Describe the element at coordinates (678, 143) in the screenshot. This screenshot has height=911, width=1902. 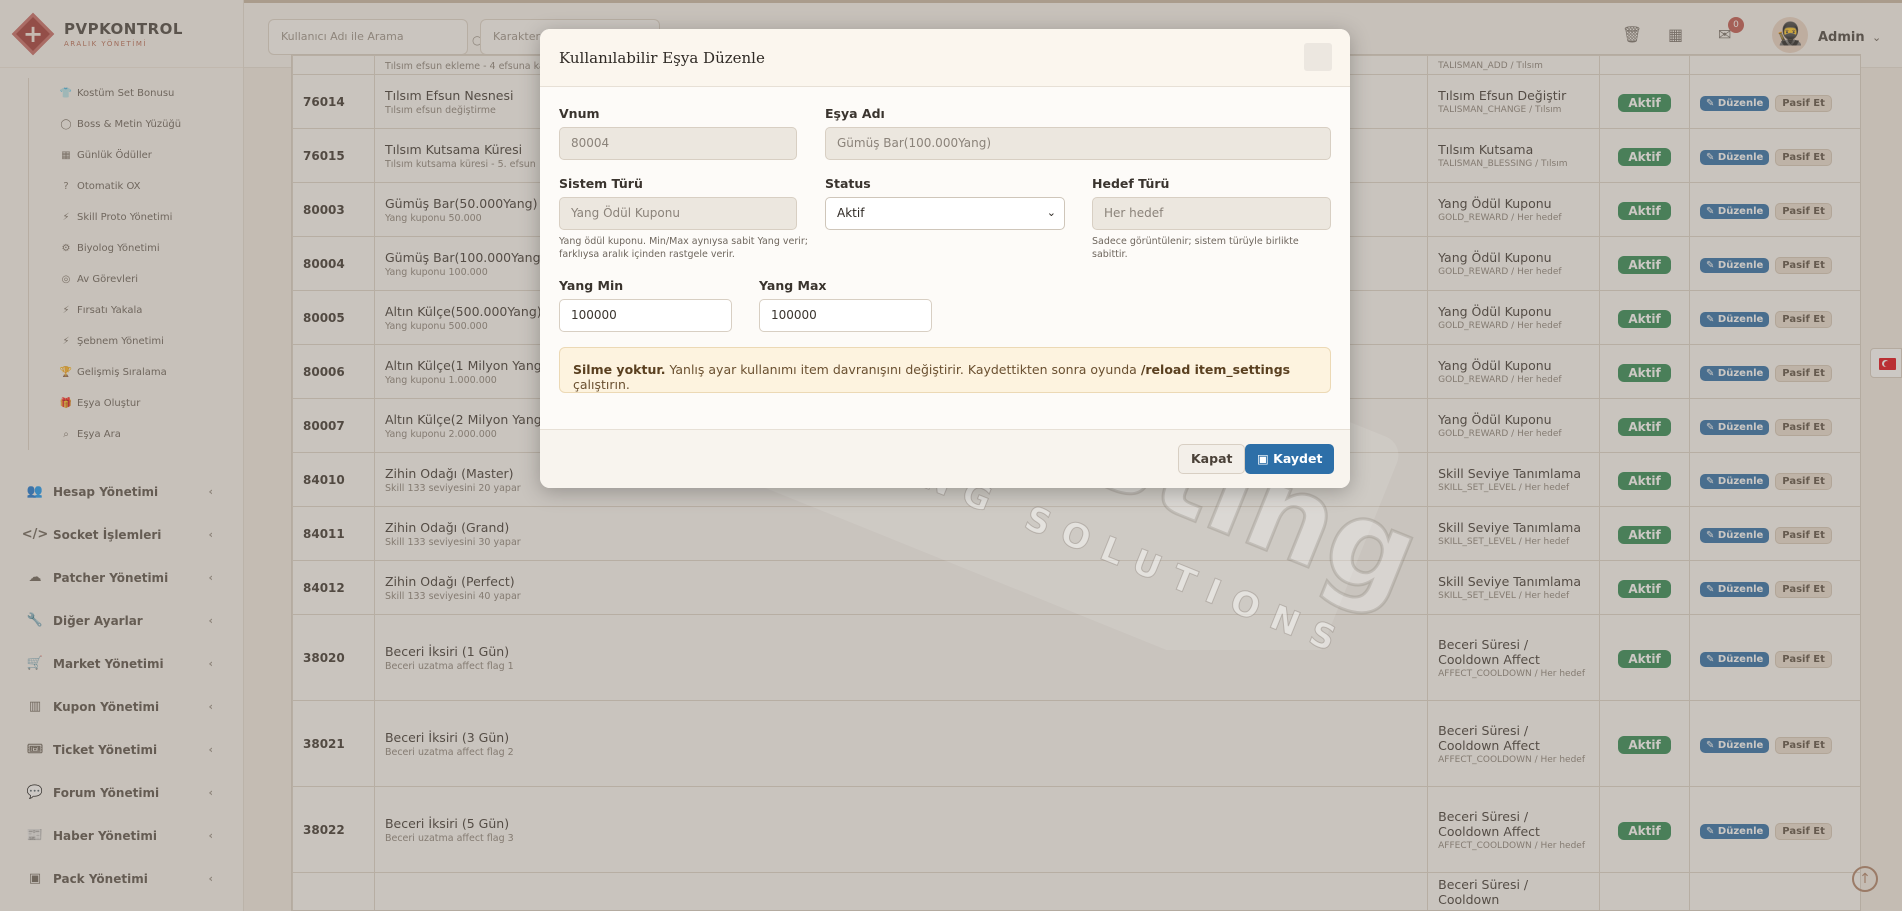
I see `vnum-input: 80004` at that location.